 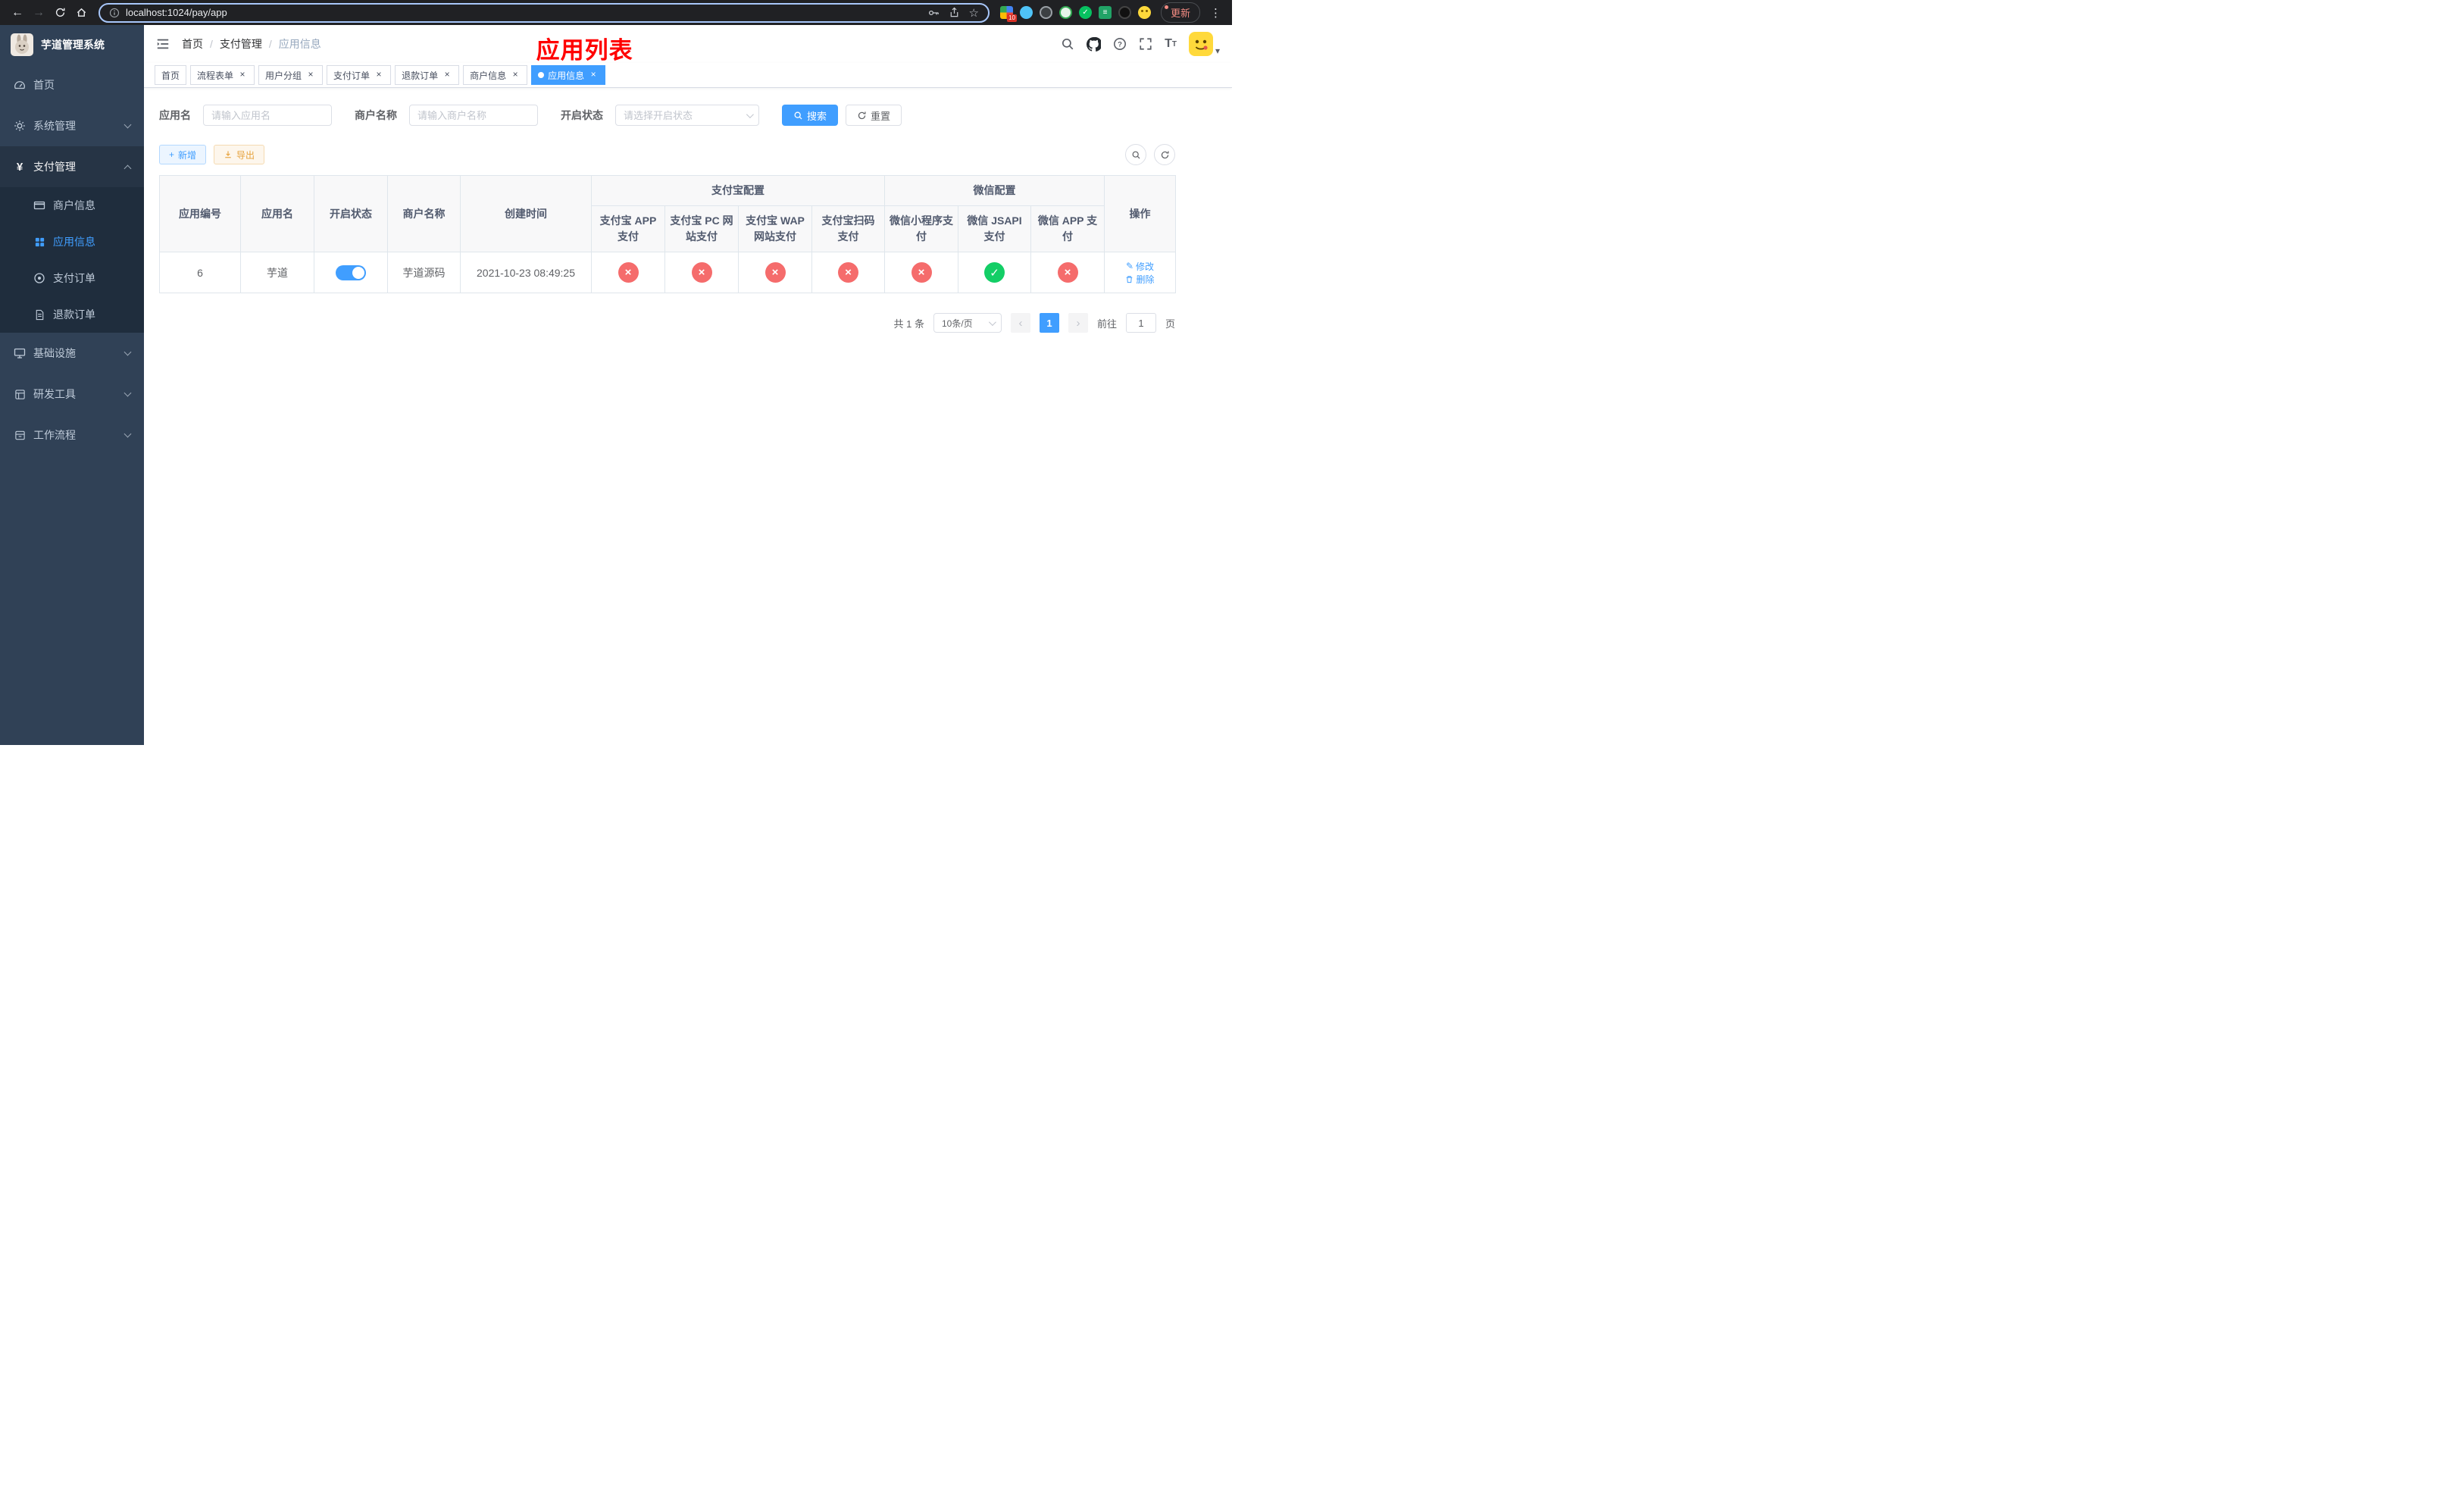 I want to click on sidebar-item-infrastructure: 基础设施, so click(x=72, y=353).